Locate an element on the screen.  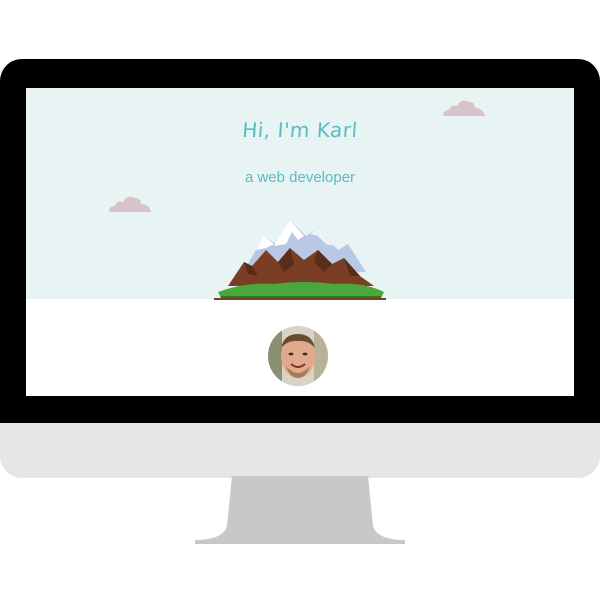
mountain-illustration is located at coordinates (300, 260).